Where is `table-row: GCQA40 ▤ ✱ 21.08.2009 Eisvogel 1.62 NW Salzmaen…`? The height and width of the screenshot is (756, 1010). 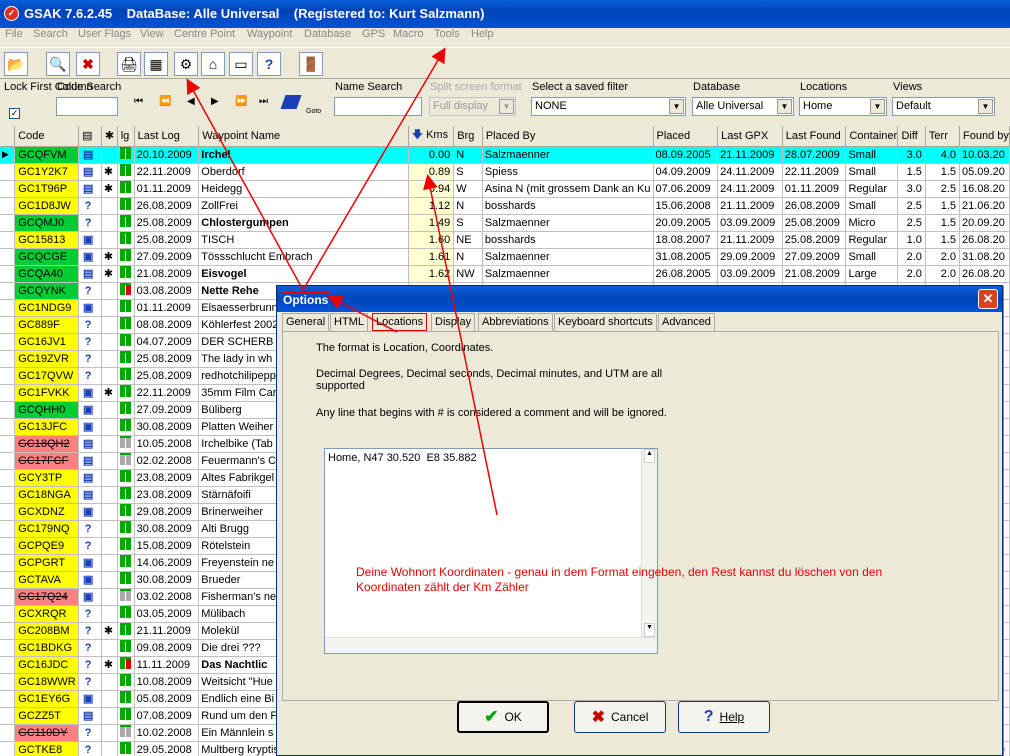
table-row: GCQA40 ▤ ✱ 21.08.2009 Eisvogel 1.62 NW Salzmaen… is located at coordinates (505, 274).